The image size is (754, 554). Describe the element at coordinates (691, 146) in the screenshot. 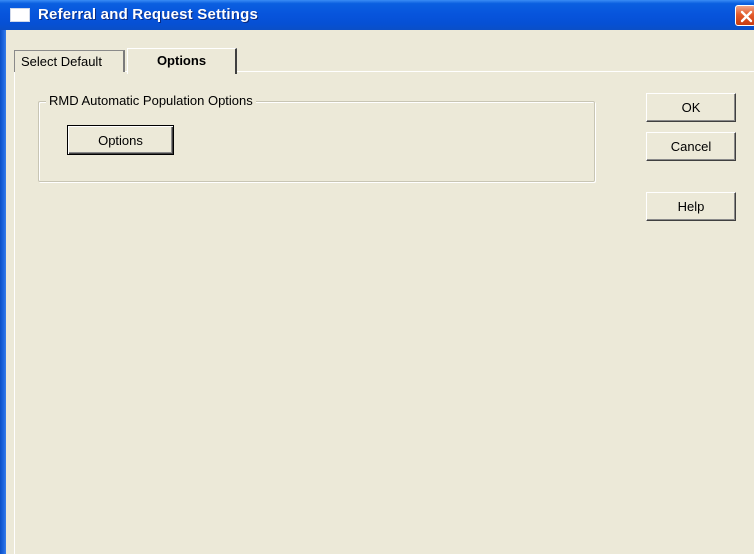

I see `cancel-button: Cancel` at that location.